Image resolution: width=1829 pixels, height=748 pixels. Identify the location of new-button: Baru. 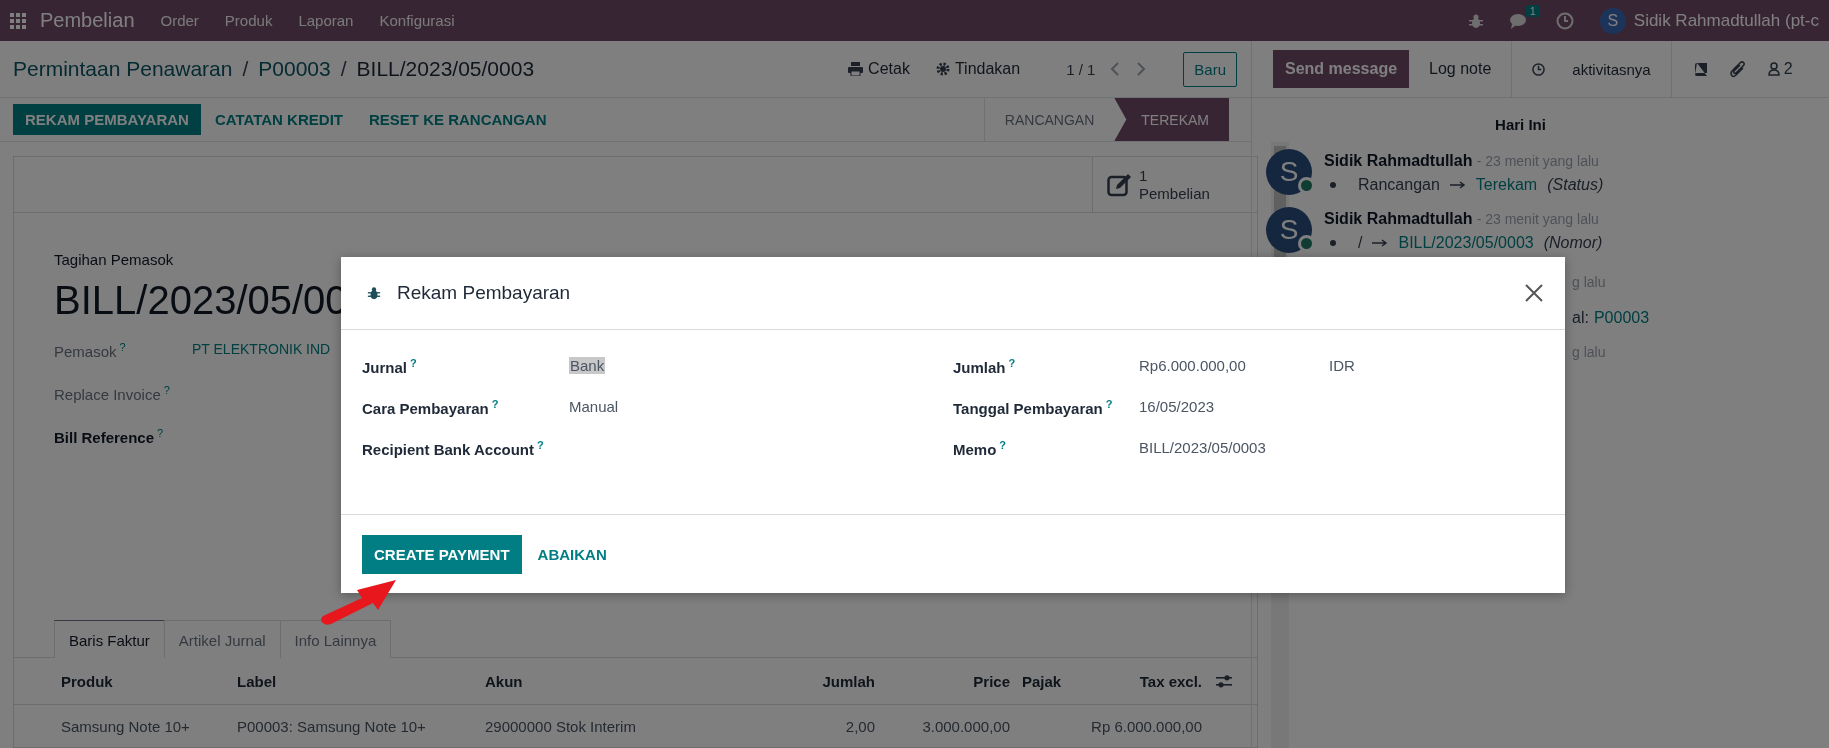
(1210, 69).